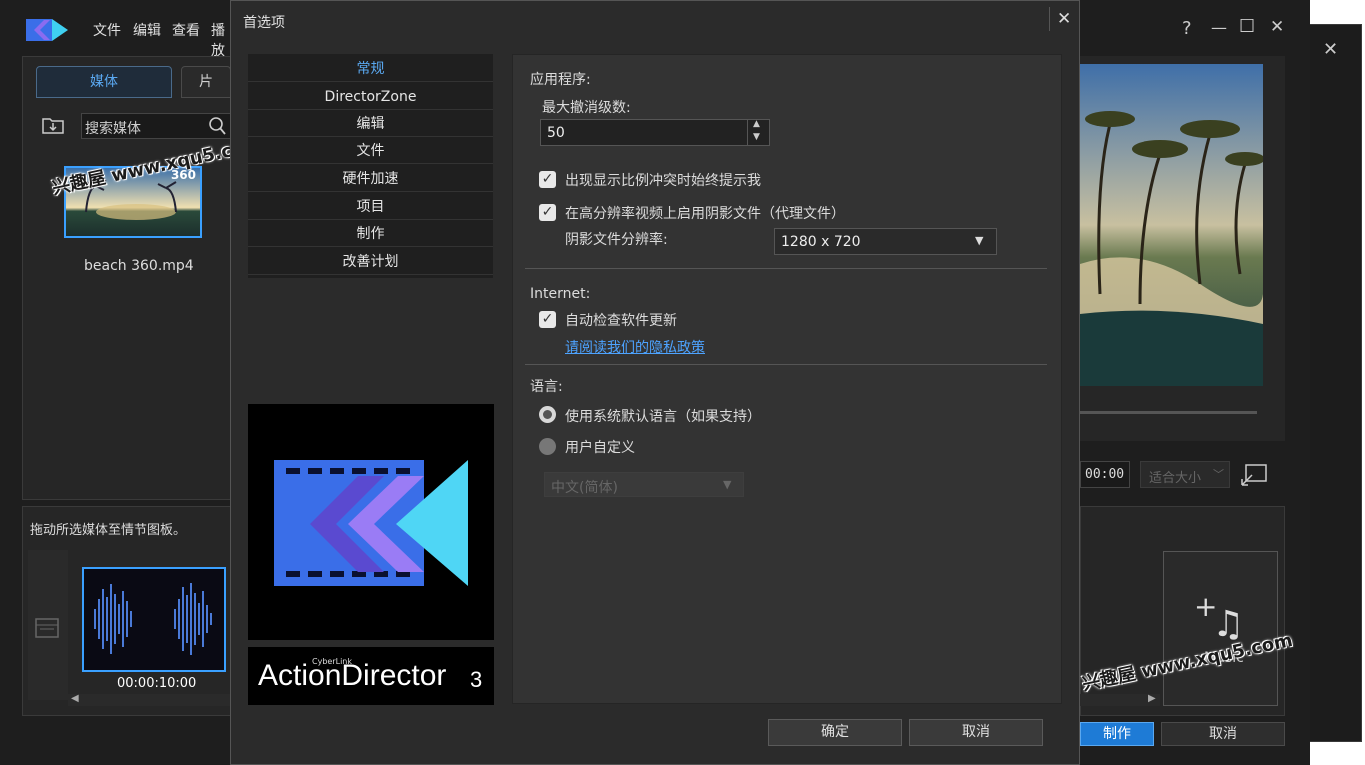  I want to click on media-filename: beach 360.mp4, so click(139, 266).